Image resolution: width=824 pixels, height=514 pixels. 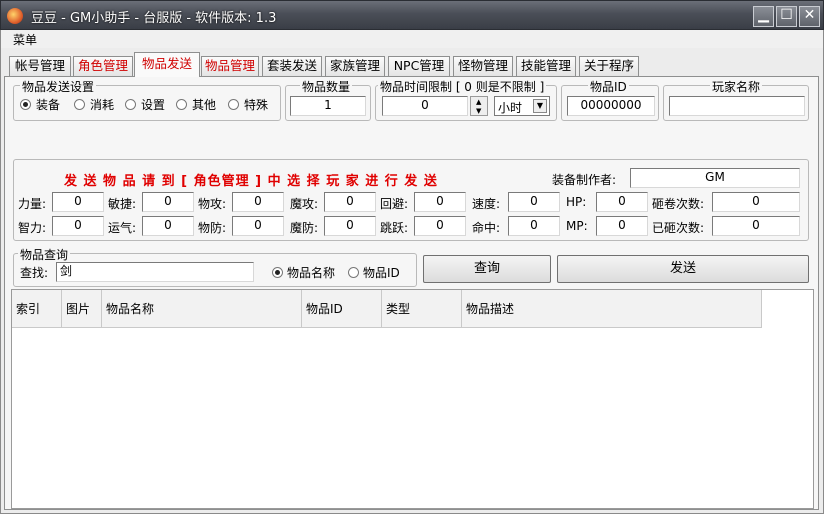 I want to click on maximize-button: ☐, so click(x=786, y=16).